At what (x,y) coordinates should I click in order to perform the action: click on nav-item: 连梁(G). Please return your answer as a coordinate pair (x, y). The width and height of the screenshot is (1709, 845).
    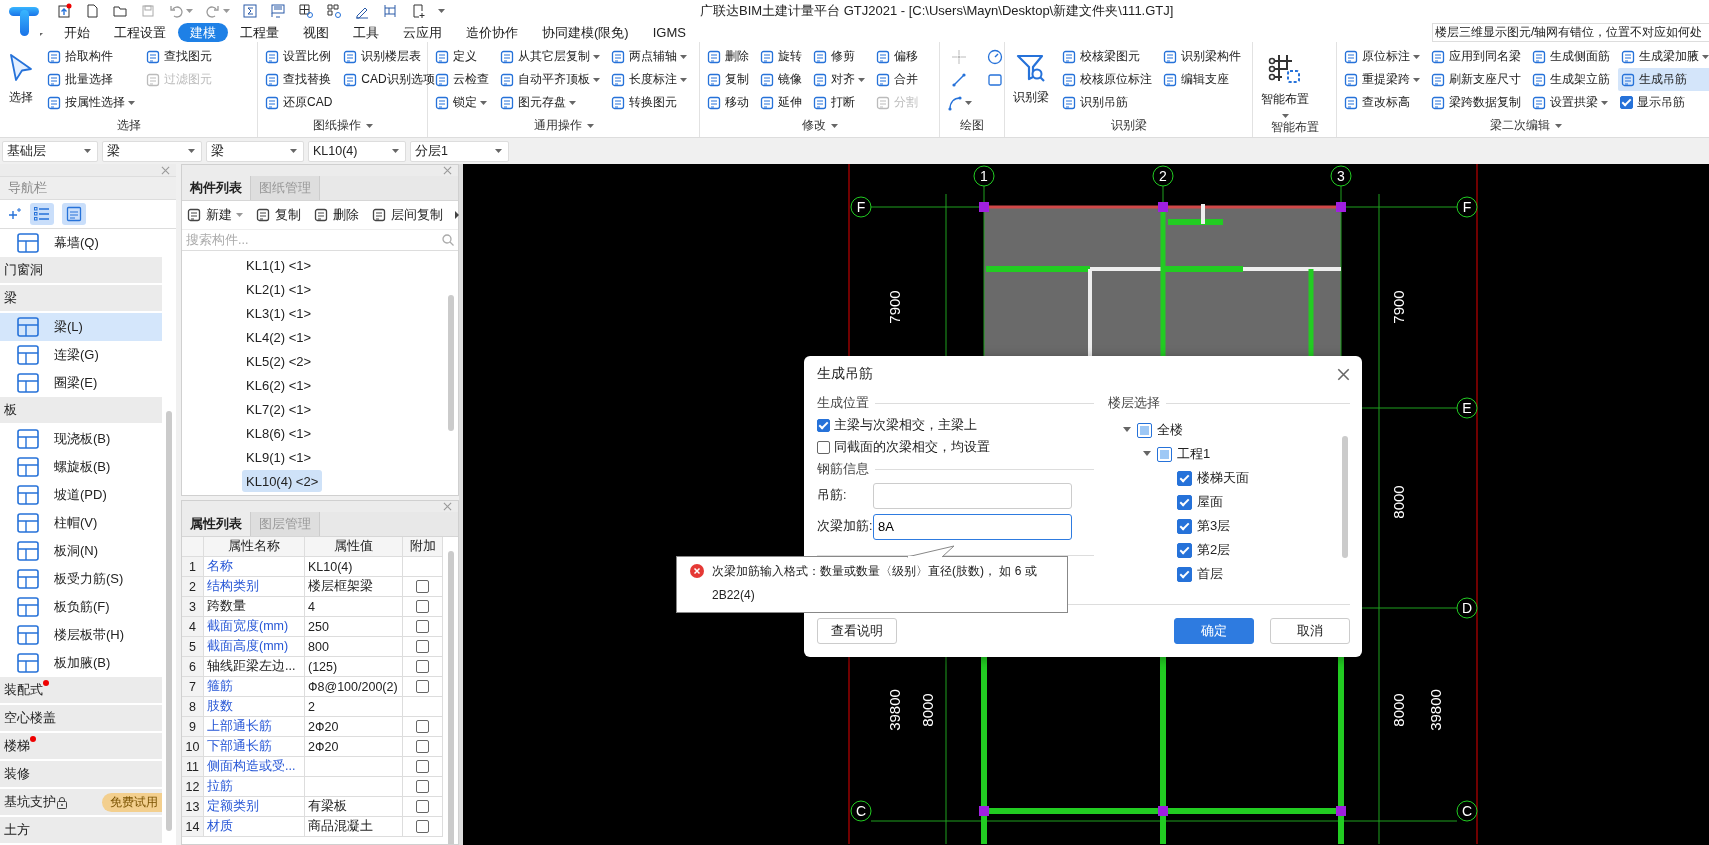
    Looking at the image, I should click on (81, 355).